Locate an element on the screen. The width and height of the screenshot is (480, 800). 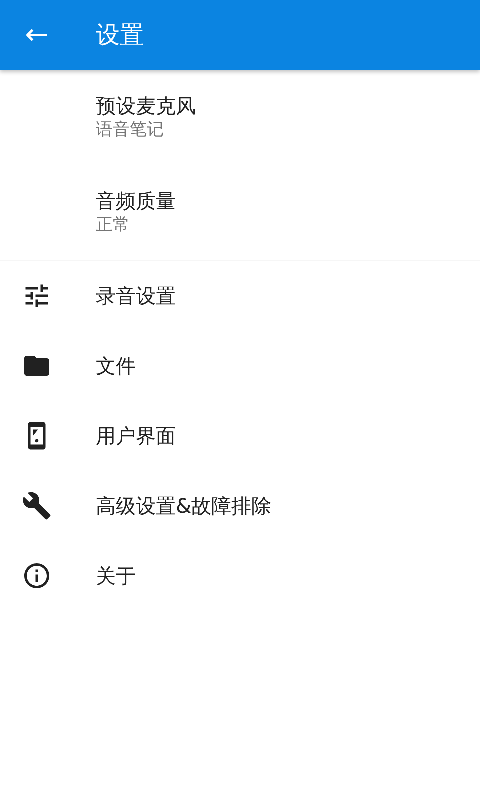
menu-item: 关于 is located at coordinates (240, 576).